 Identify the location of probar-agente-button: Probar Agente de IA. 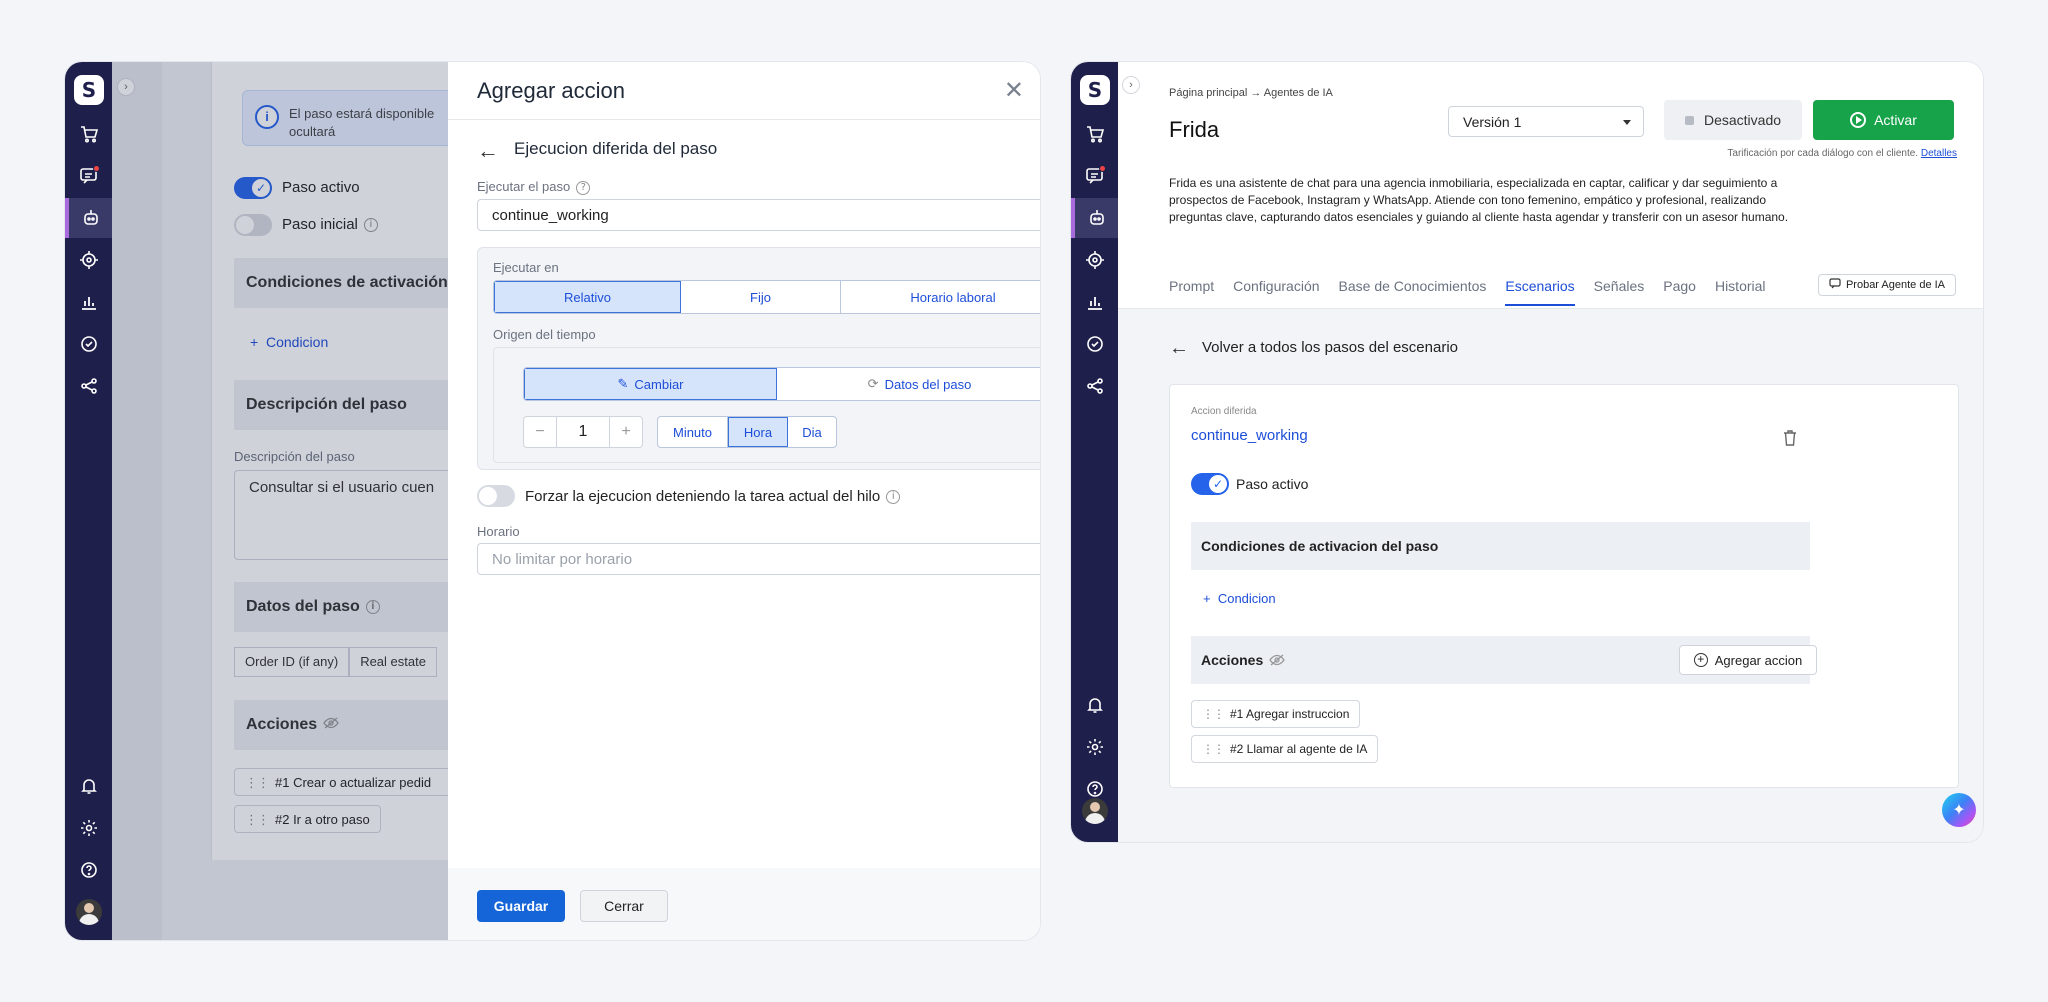
(1887, 285).